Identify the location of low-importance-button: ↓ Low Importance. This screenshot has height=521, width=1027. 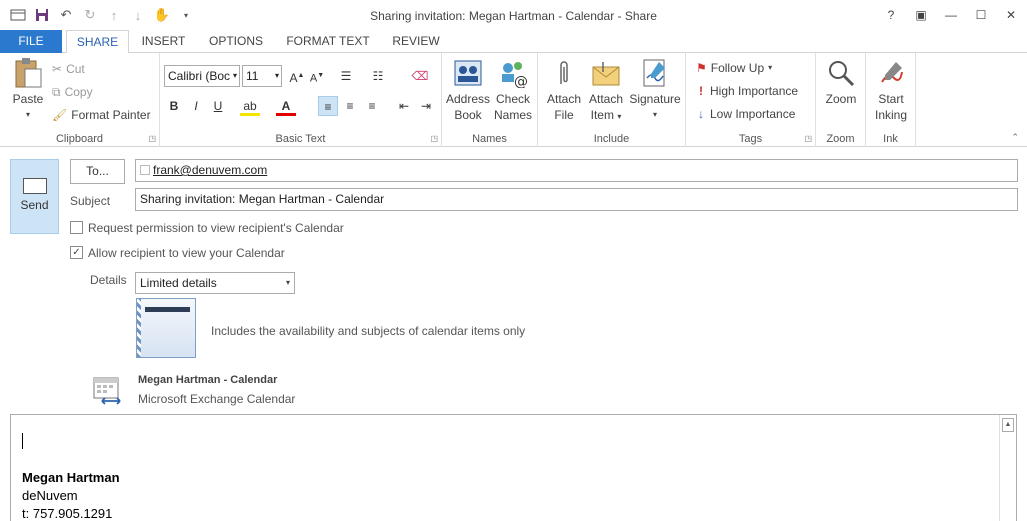
(745, 114).